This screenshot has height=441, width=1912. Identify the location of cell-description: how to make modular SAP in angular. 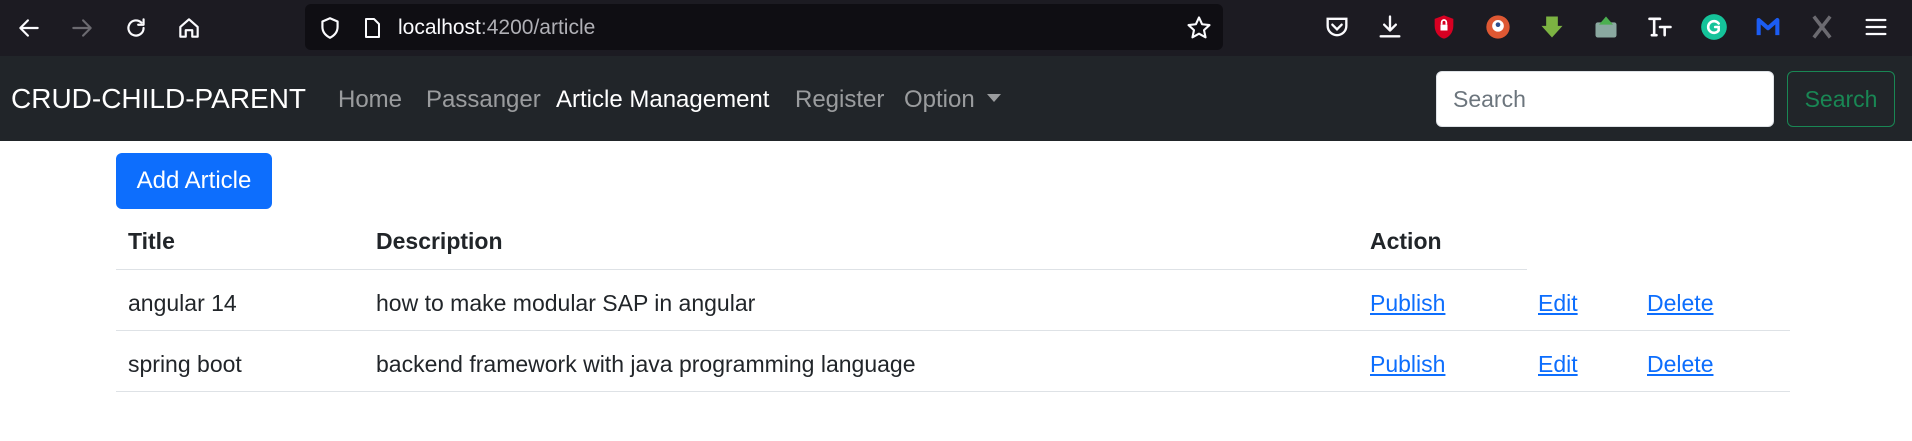
(566, 303).